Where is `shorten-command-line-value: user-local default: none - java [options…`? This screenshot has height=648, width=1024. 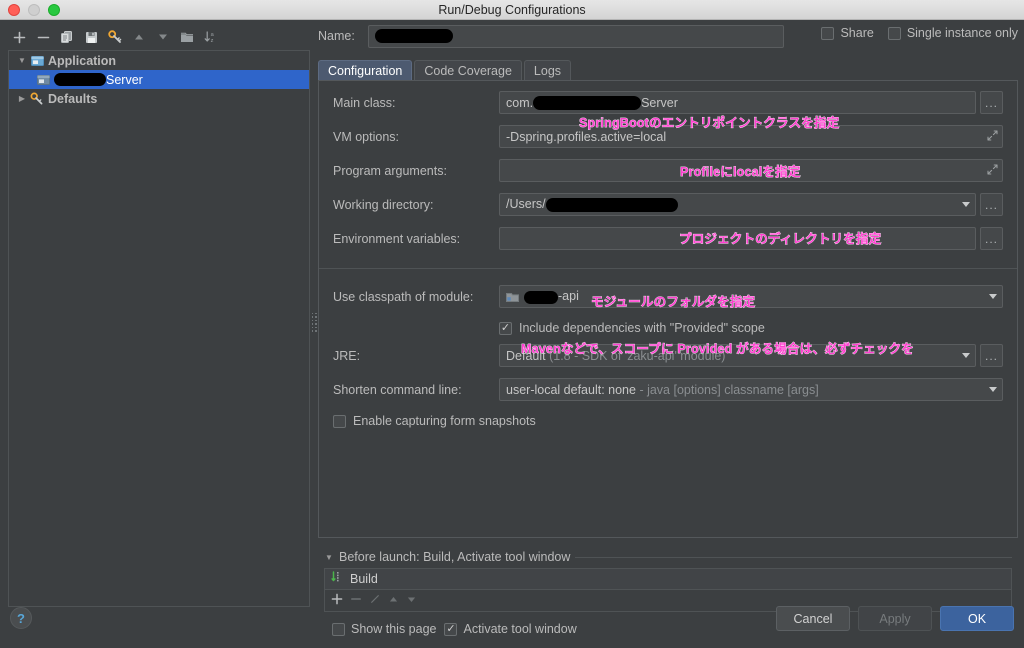 shorten-command-line-value: user-local default: none - java [options… is located at coordinates (662, 389).